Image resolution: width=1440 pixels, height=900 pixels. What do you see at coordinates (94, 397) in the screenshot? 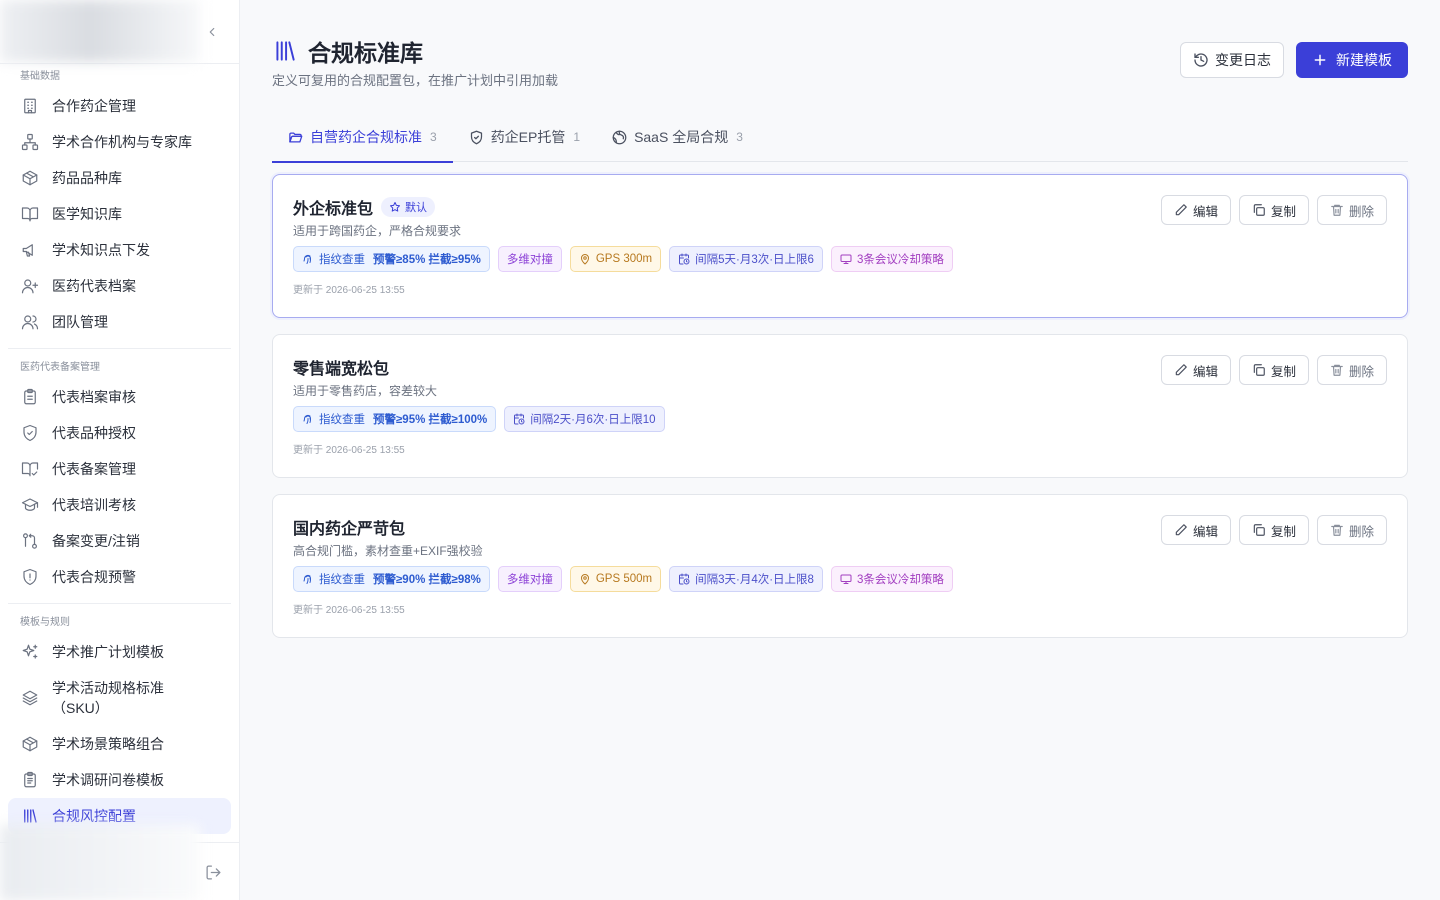
I see `sidebar-item-label: 代表档案审核` at bounding box center [94, 397].